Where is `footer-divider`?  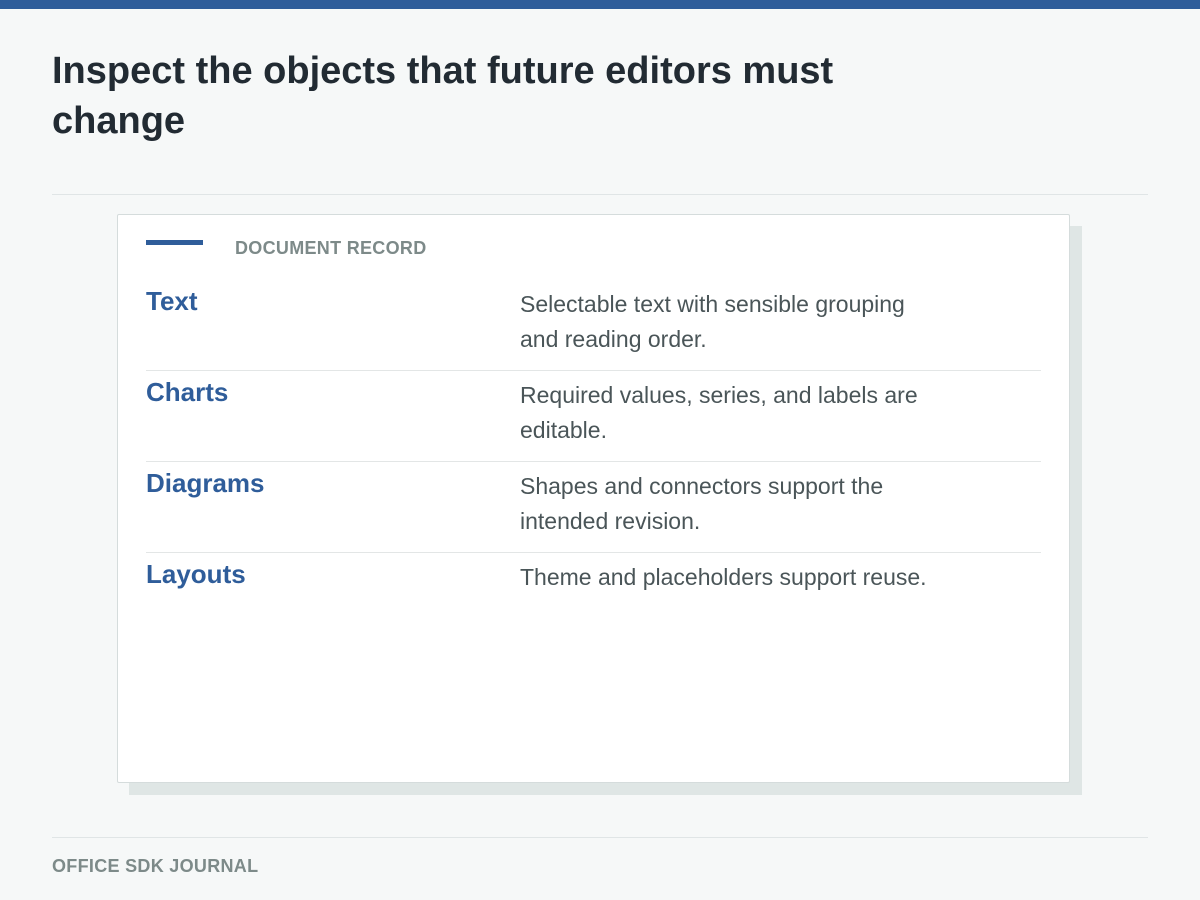
footer-divider is located at coordinates (600, 837).